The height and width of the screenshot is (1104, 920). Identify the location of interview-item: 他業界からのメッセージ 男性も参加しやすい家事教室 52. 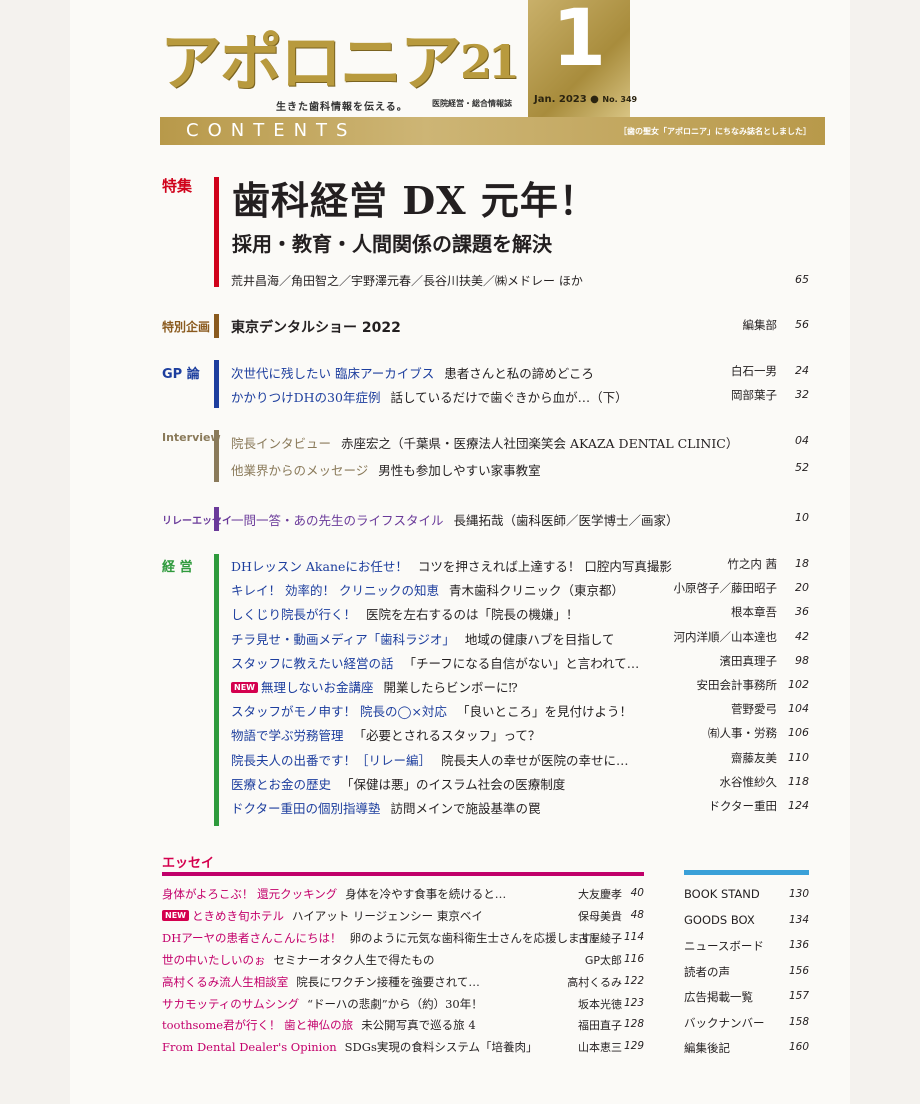
(520, 471).